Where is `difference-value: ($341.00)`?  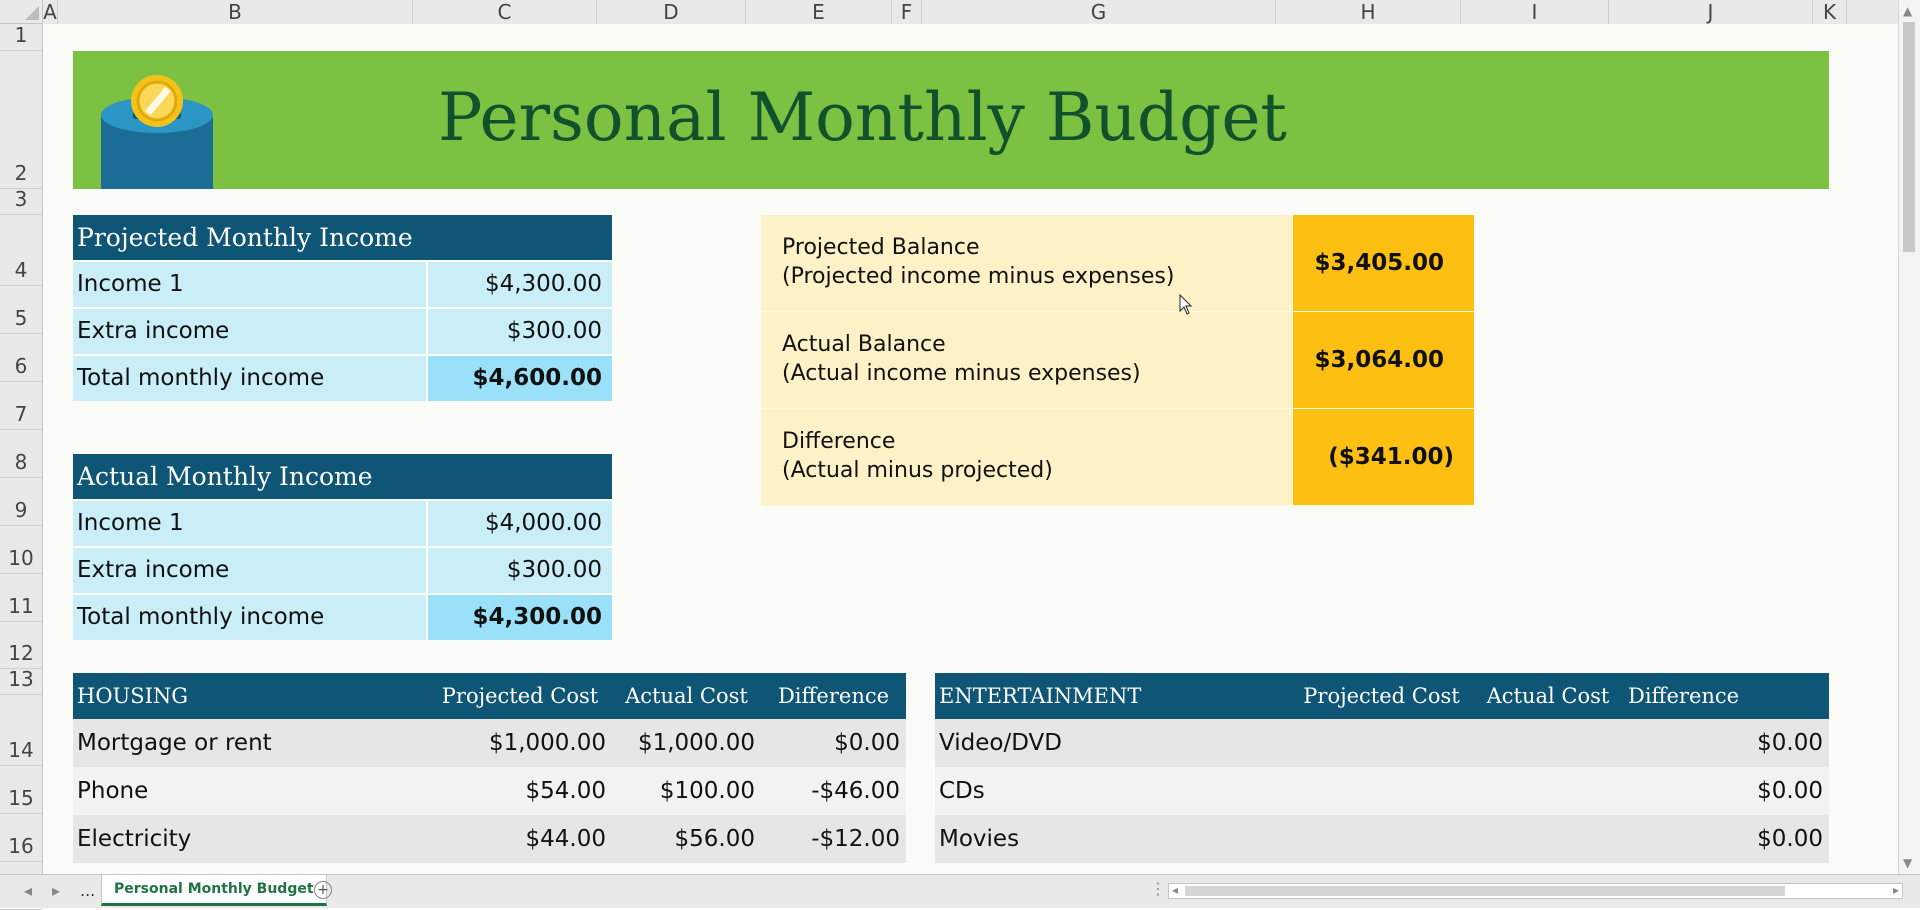 difference-value: ($341.00) is located at coordinates (1383, 457).